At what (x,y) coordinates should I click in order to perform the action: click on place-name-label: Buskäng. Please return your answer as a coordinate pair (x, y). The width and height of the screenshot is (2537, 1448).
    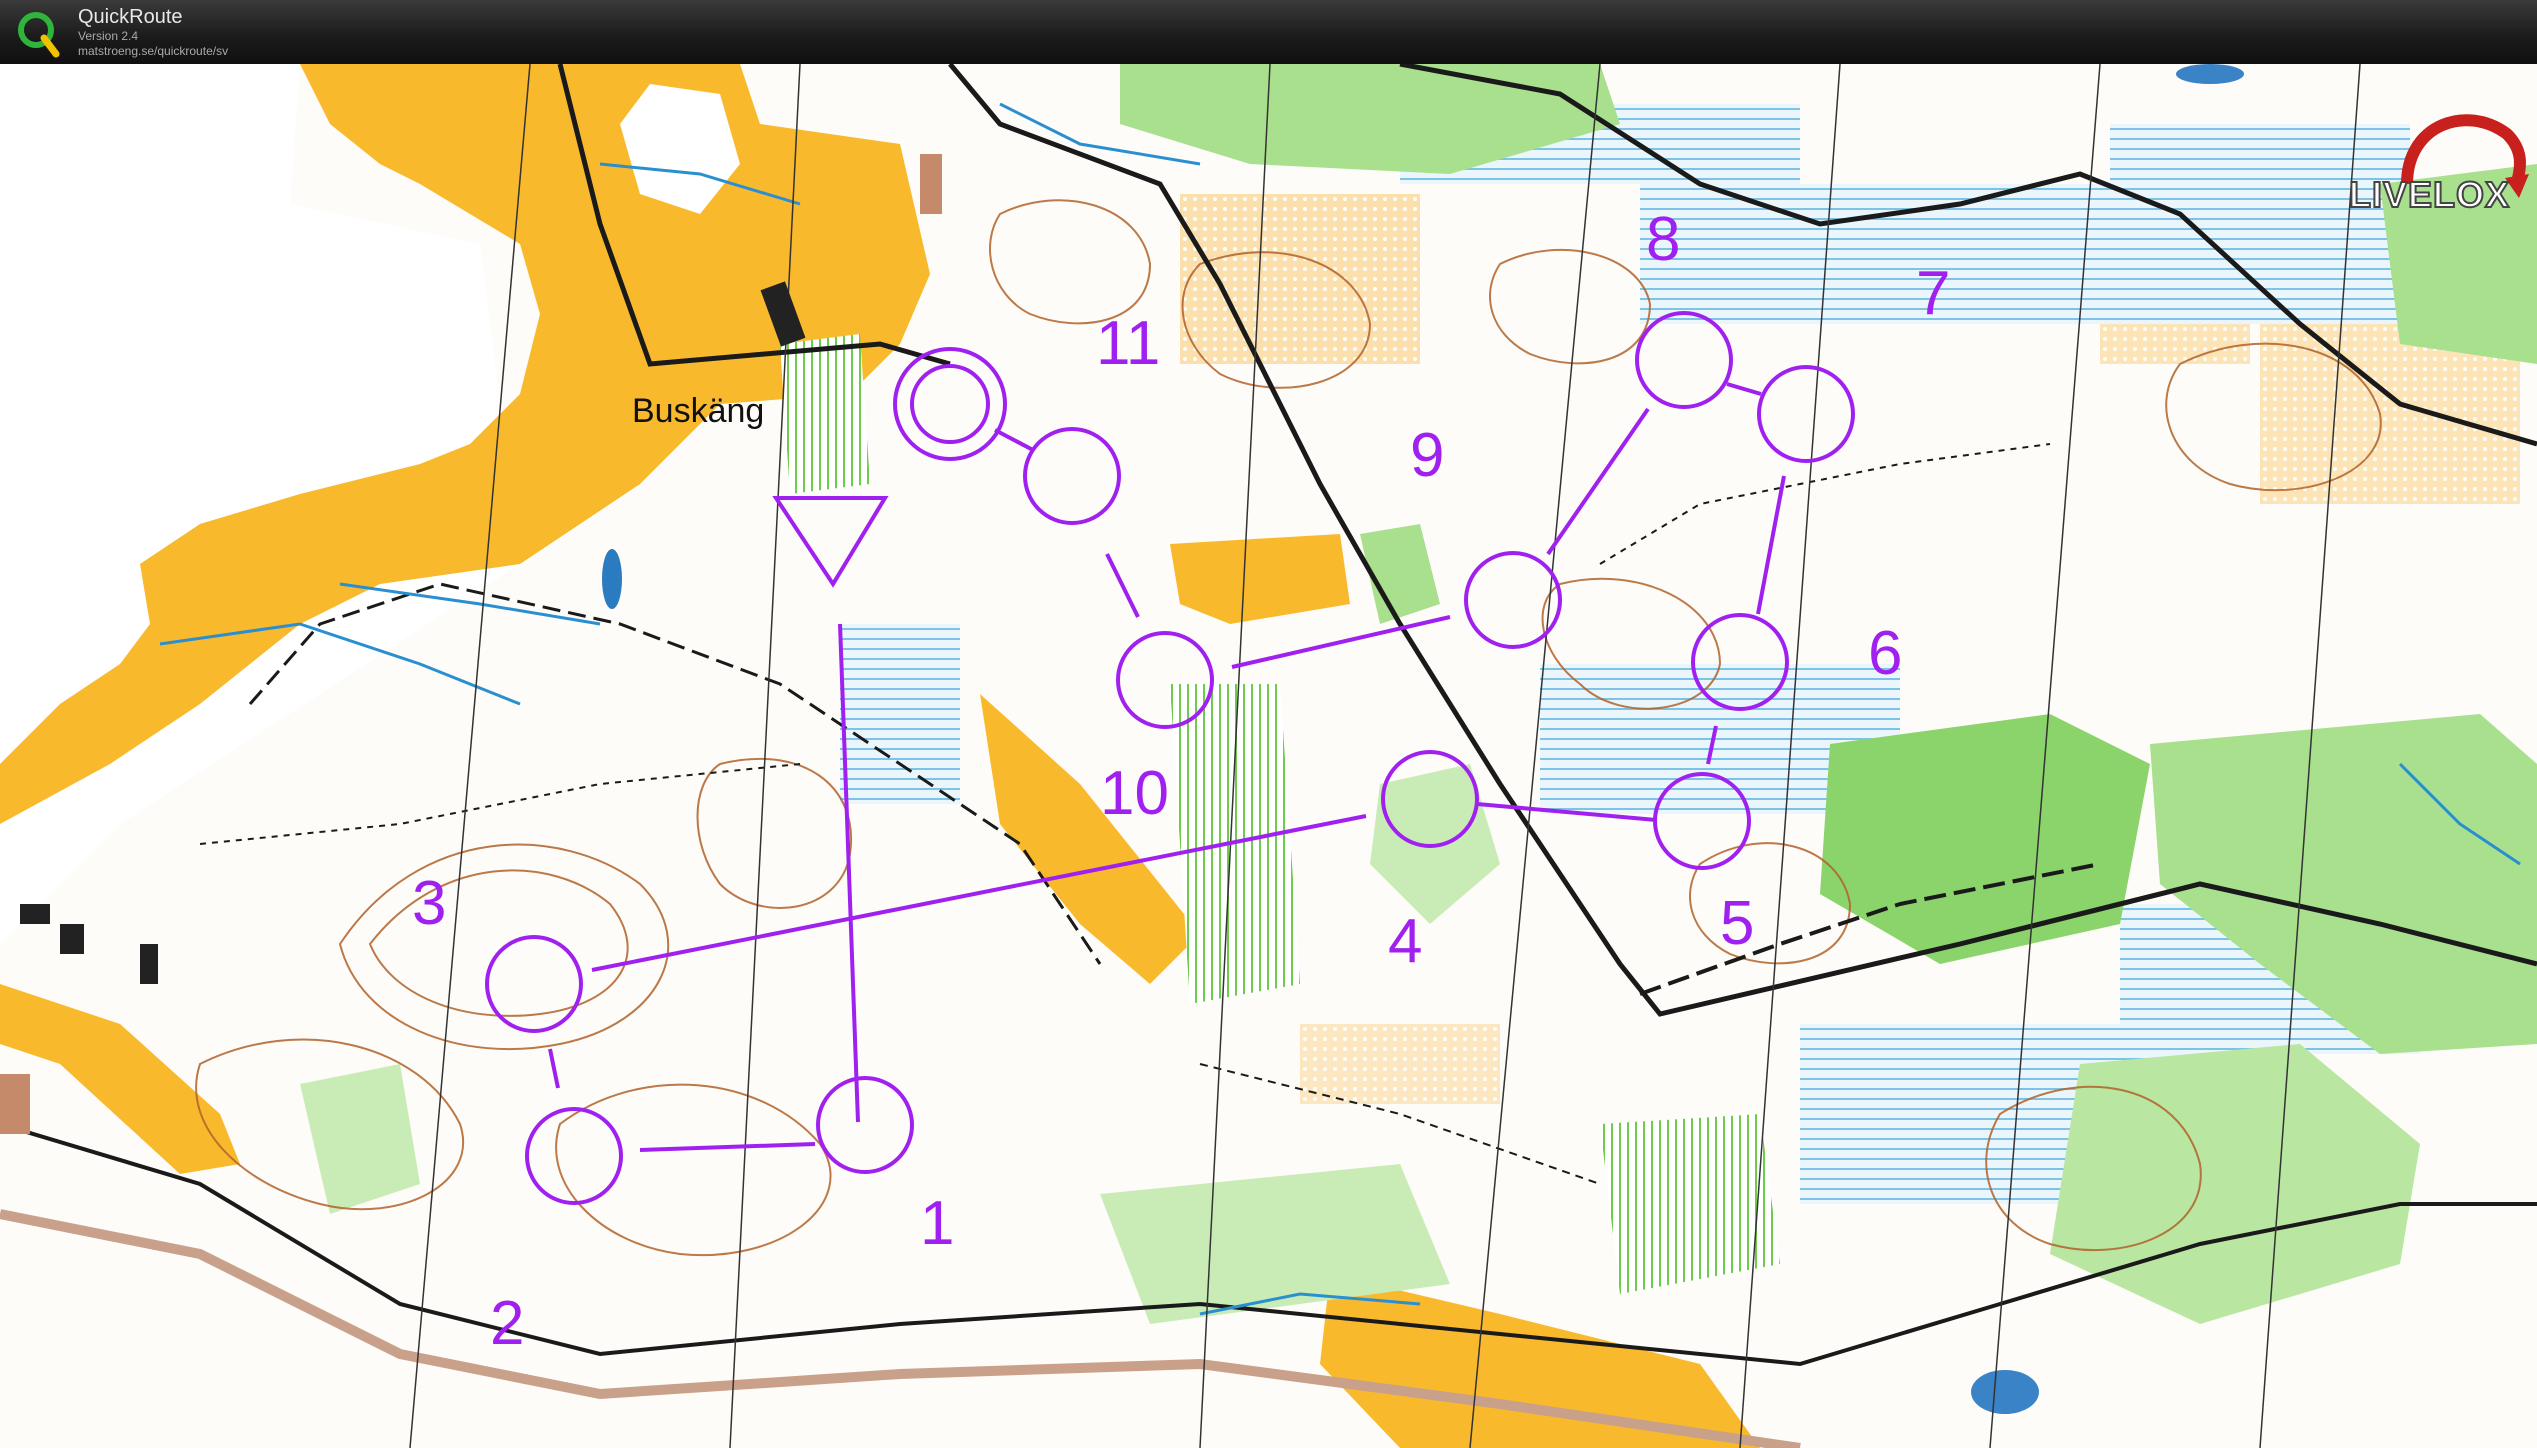
    Looking at the image, I should click on (698, 411).